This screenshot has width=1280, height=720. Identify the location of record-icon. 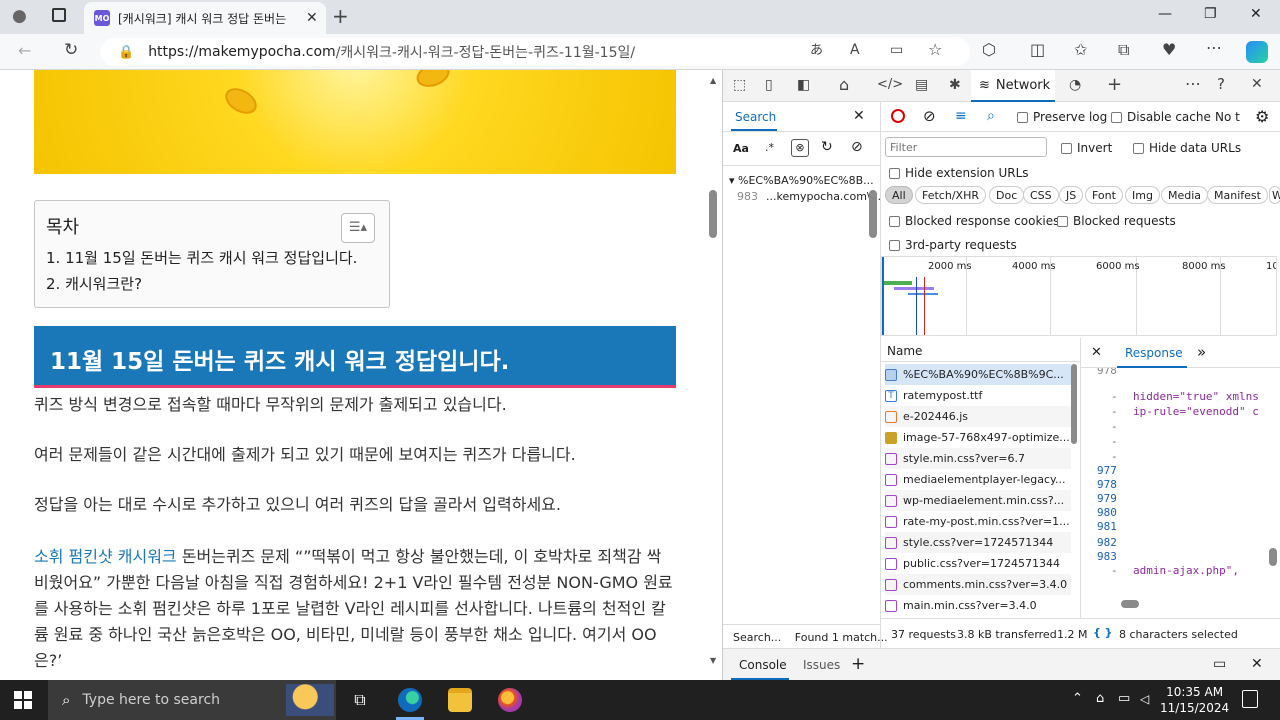
(898, 116).